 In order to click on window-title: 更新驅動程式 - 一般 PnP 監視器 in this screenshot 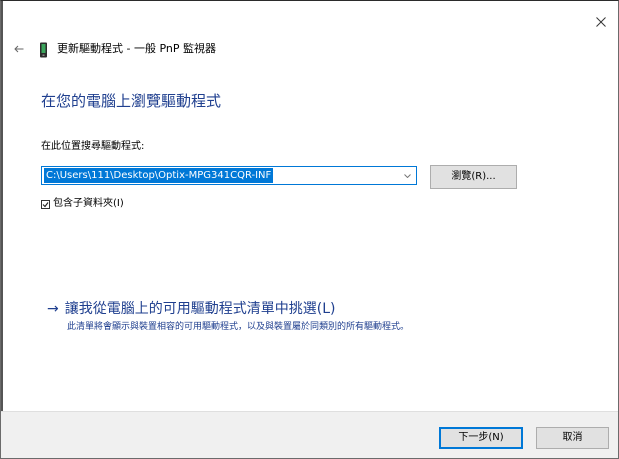, I will do `click(136, 48)`.